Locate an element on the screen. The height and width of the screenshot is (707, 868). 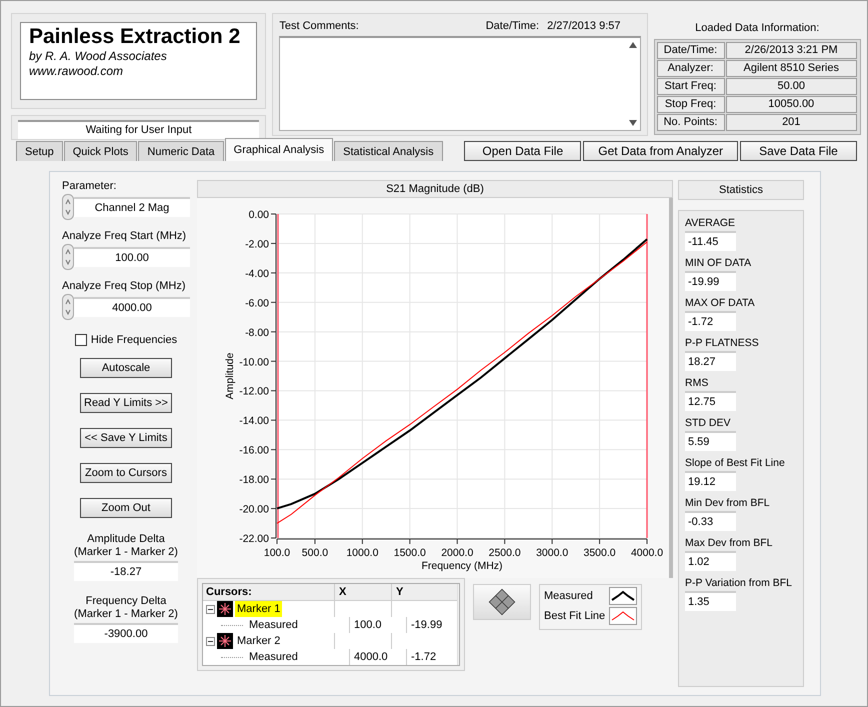
start-freq-label: Analyze Freq Start (MHz) is located at coordinates (125, 236).